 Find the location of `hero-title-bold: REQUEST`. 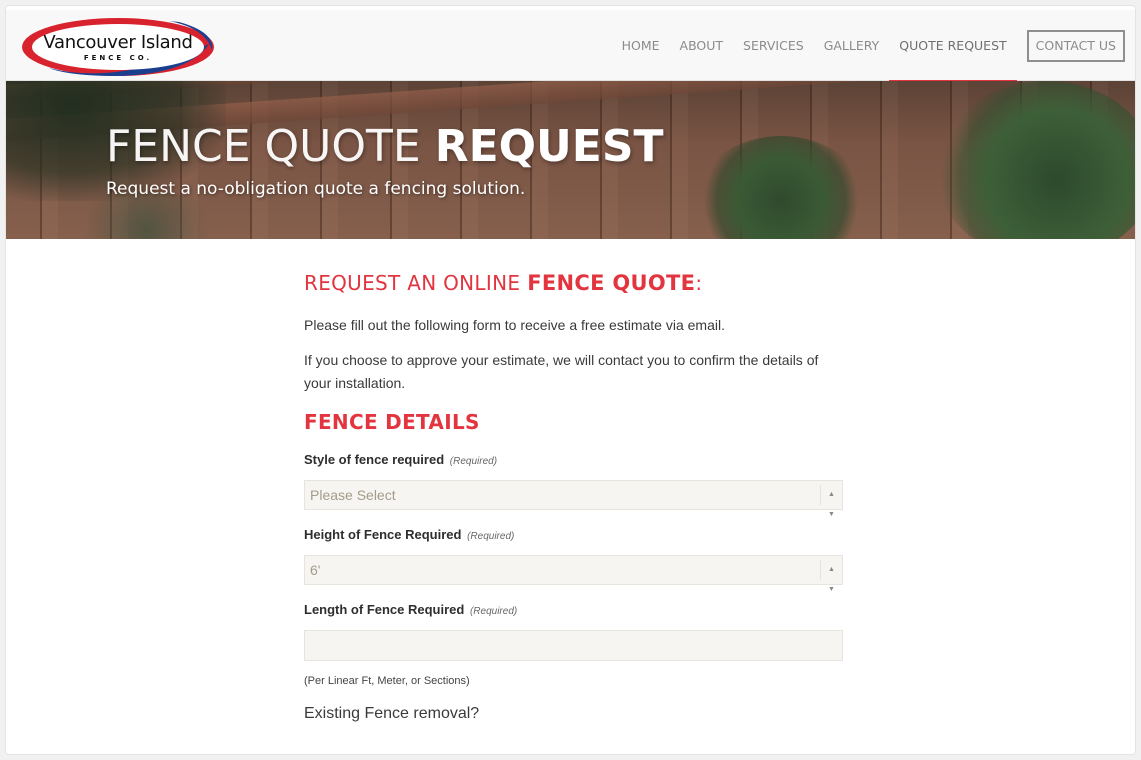

hero-title-bold: REQUEST is located at coordinates (549, 146).